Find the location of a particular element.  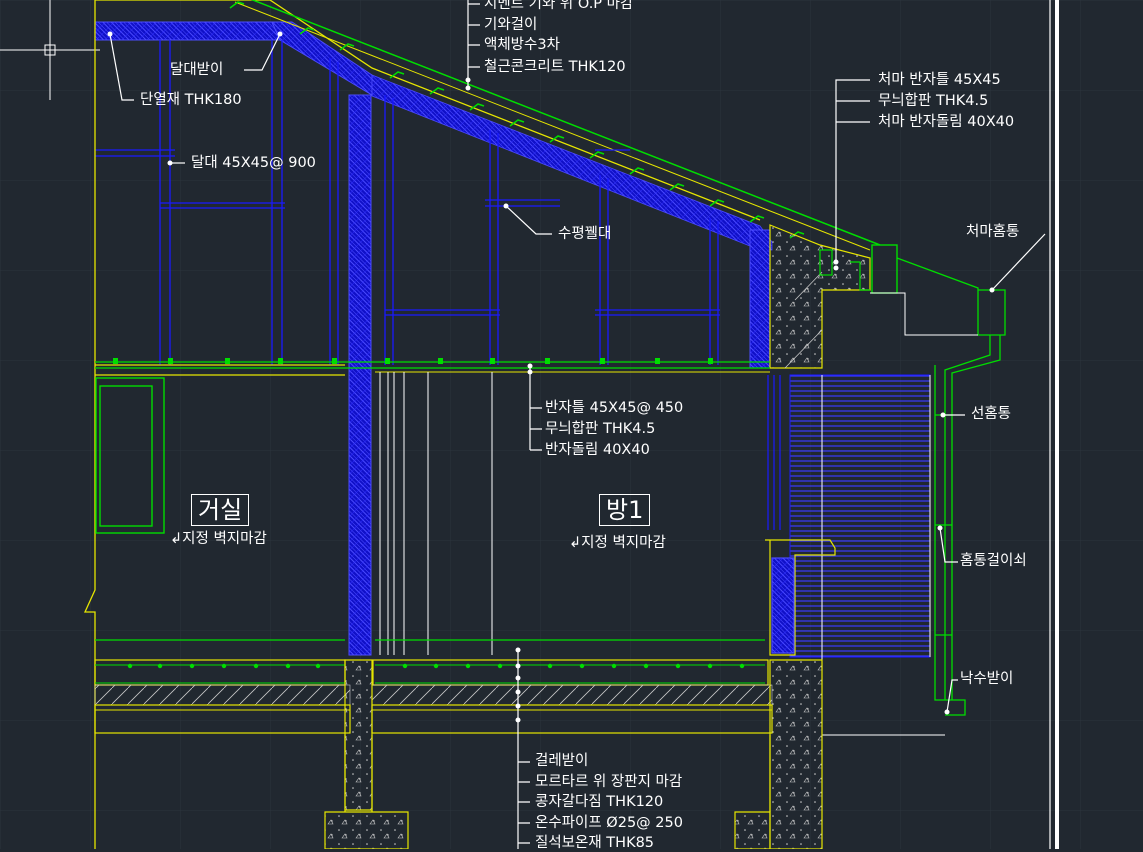

label-roof-cement-tile: 시멘트 기와 위 O.P 마감 is located at coordinates (559, 6).